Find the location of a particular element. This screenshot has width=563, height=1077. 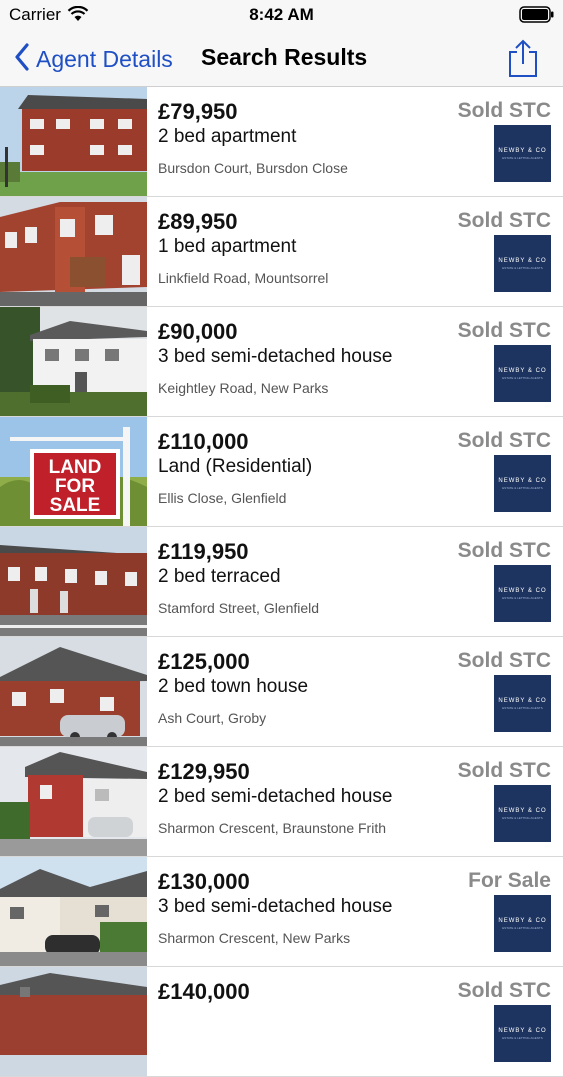

listing-price: £110,000 is located at coordinates (203, 441).